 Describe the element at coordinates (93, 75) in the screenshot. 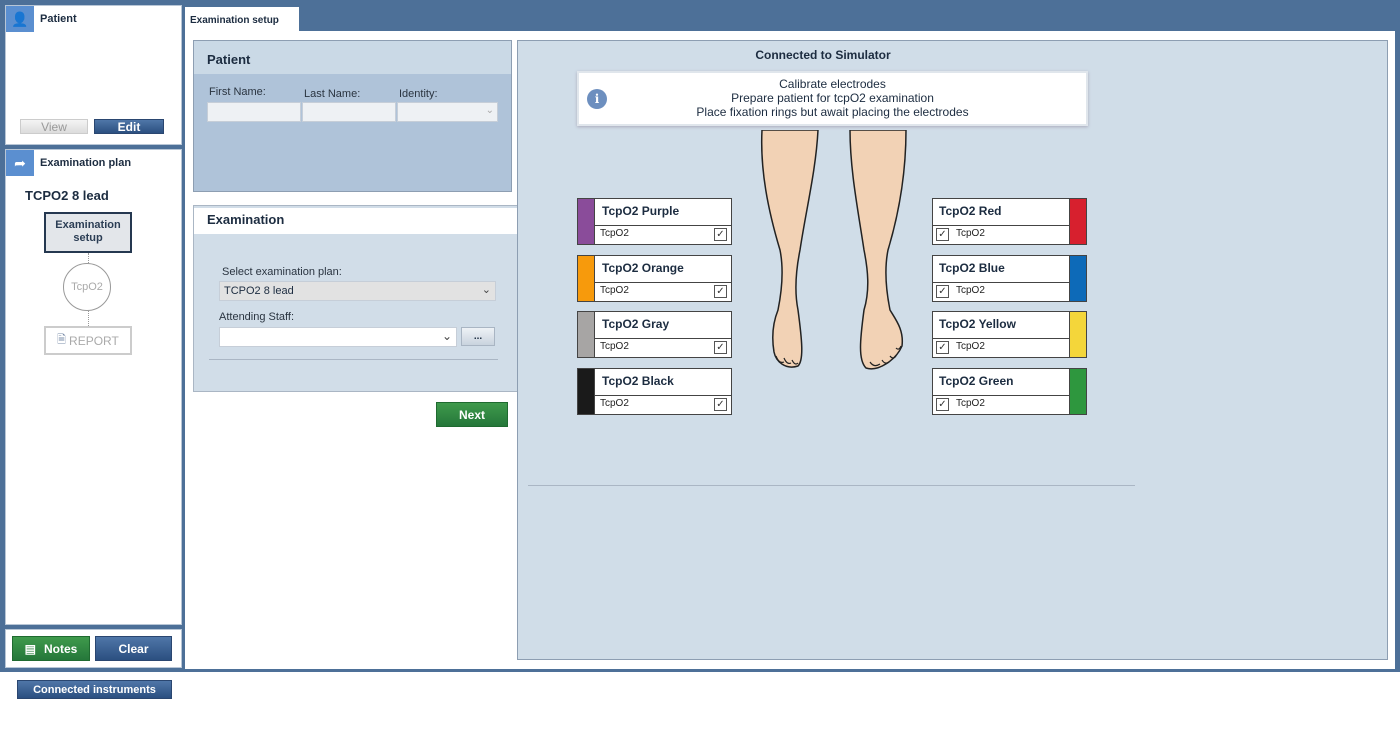

I see `patient-panel: 👤 Patient View Edit` at that location.